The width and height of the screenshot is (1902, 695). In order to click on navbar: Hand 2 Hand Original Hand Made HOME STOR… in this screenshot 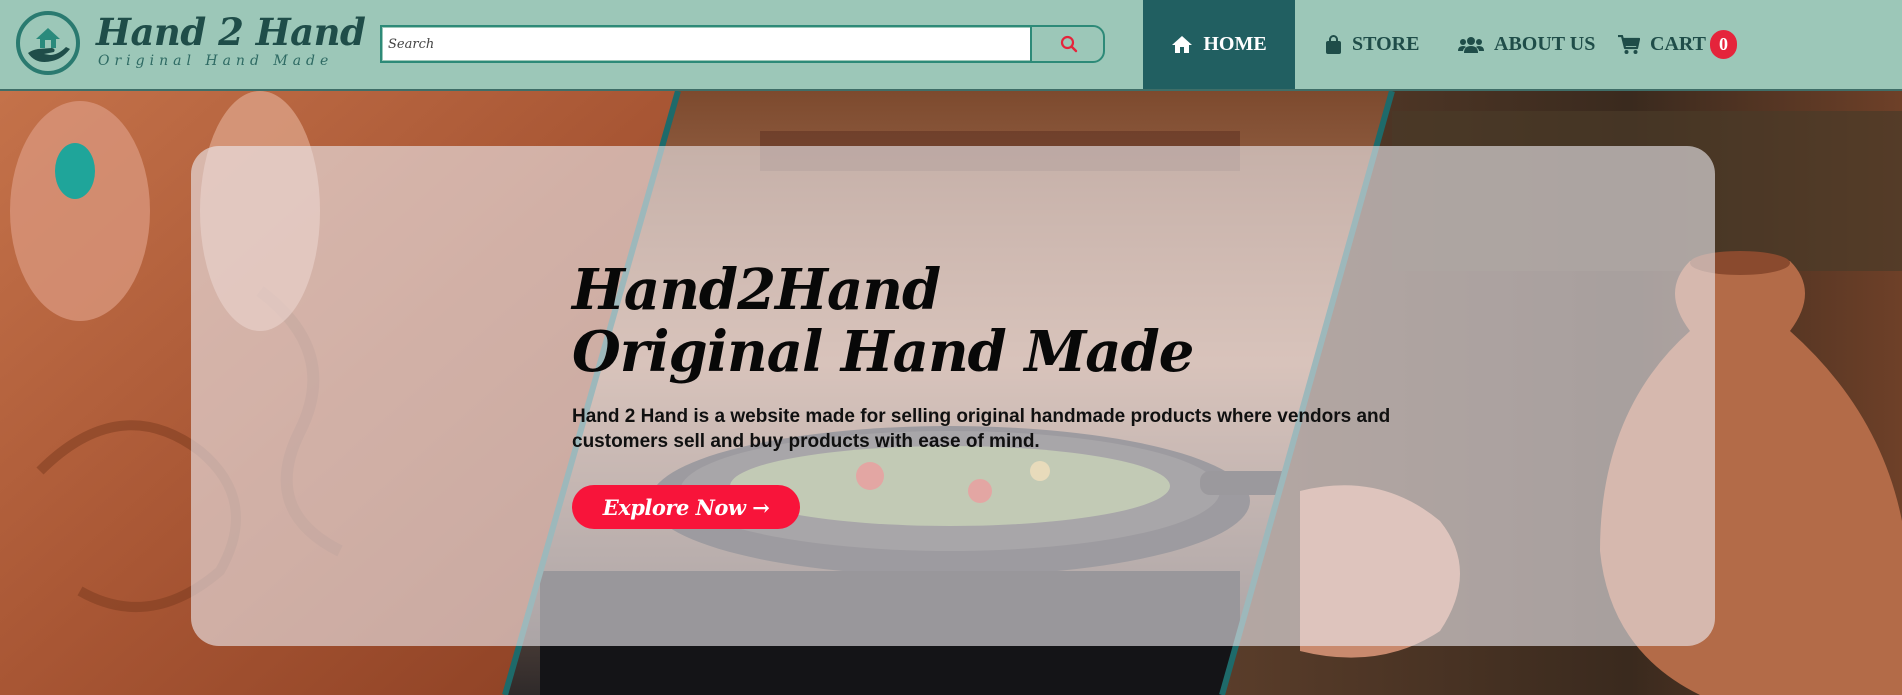, I will do `click(951, 45)`.